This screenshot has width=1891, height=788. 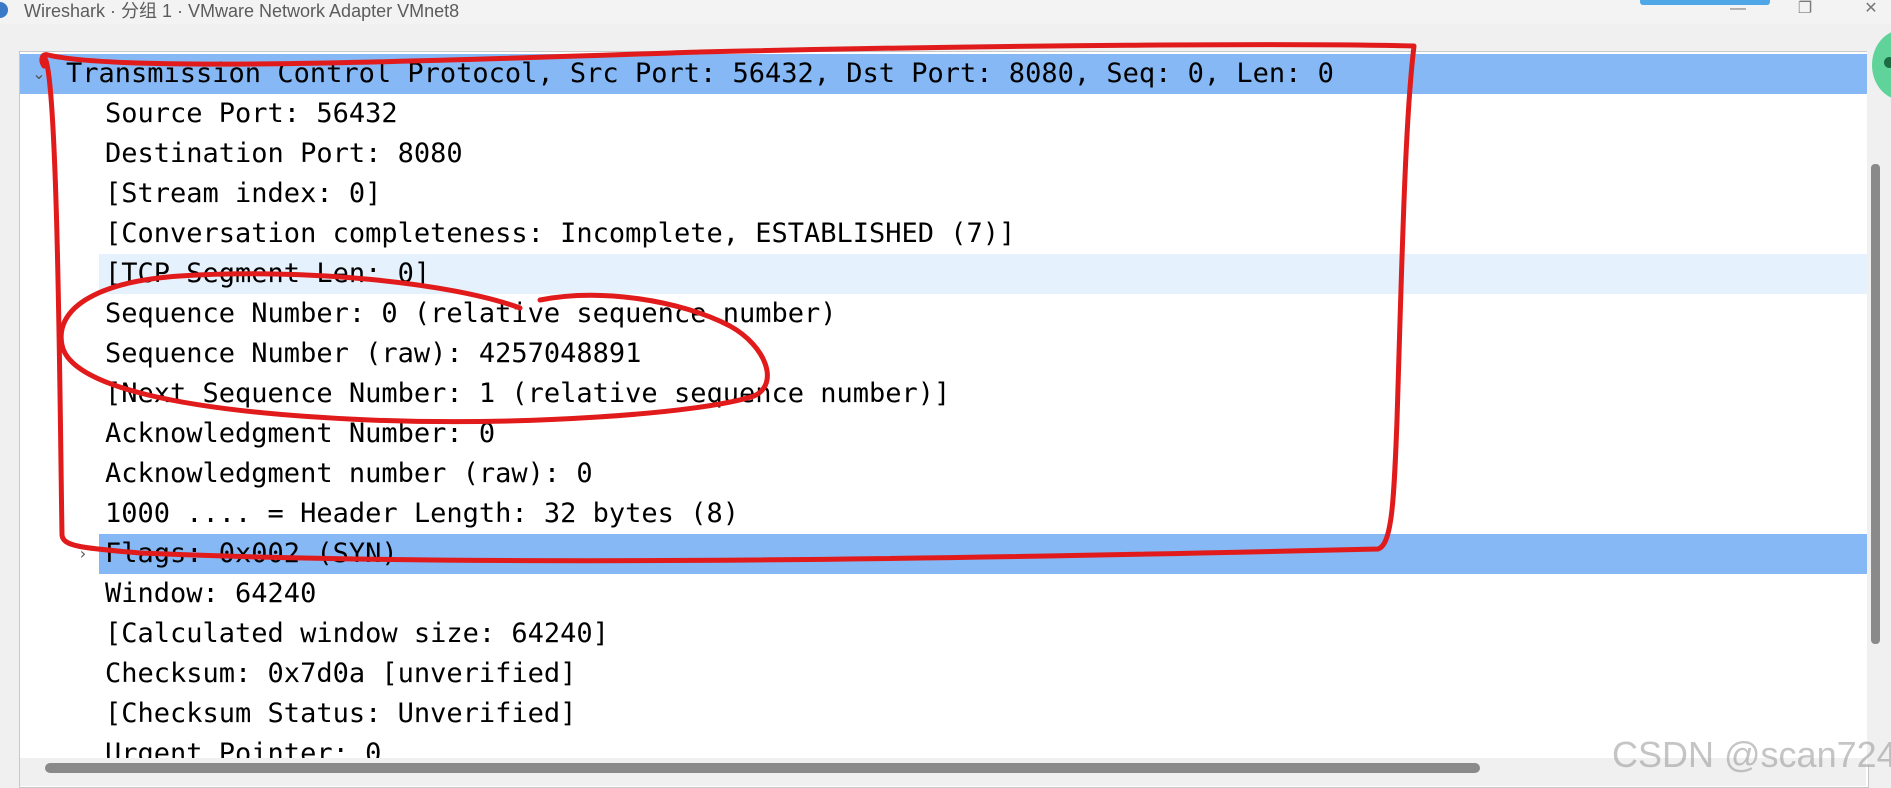 What do you see at coordinates (251, 113) in the screenshot?
I see `tree-item-label: Source Port: 56432` at bounding box center [251, 113].